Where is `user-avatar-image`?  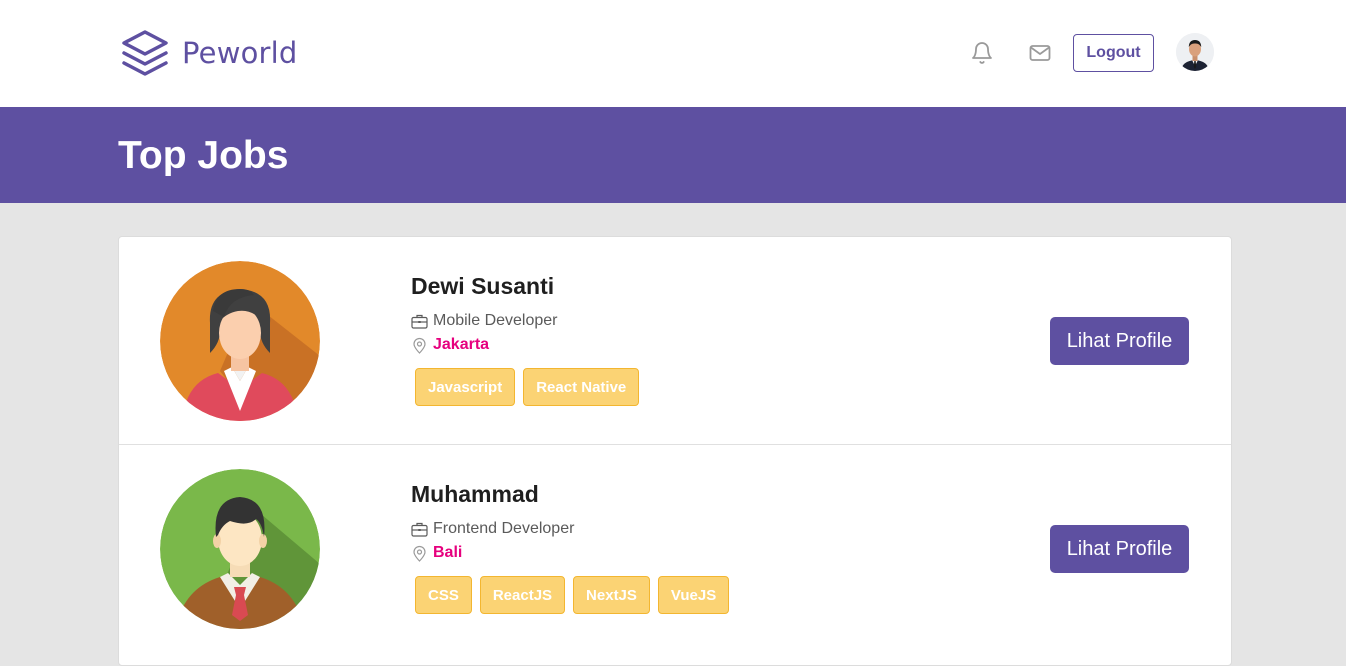 user-avatar-image is located at coordinates (1195, 52).